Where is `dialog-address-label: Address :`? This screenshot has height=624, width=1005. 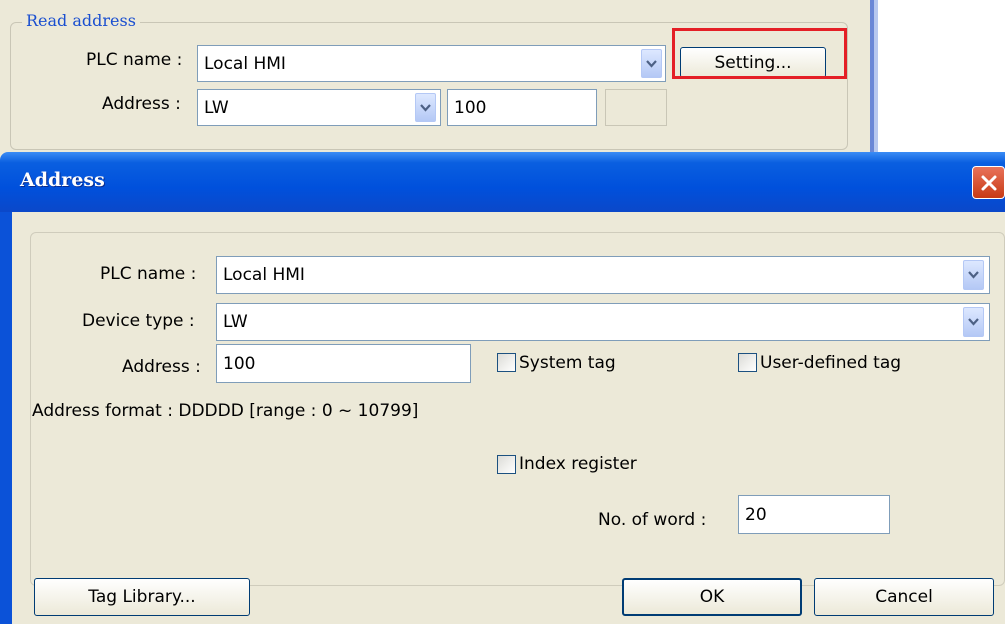
dialog-address-label: Address : is located at coordinates (161, 367).